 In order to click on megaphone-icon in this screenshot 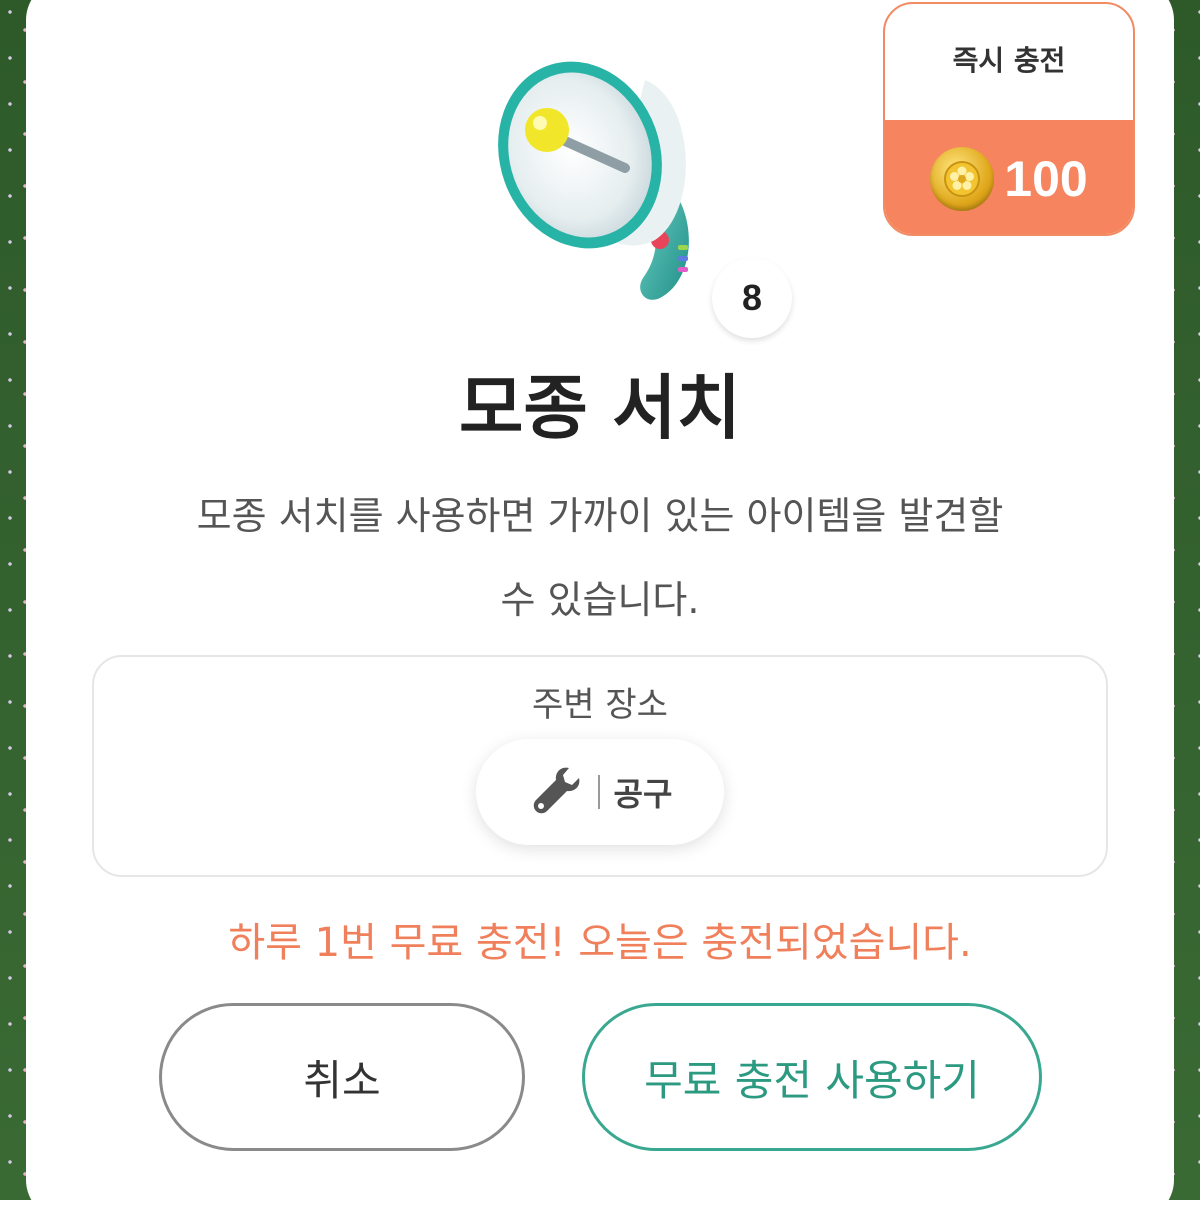, I will do `click(600, 175)`.